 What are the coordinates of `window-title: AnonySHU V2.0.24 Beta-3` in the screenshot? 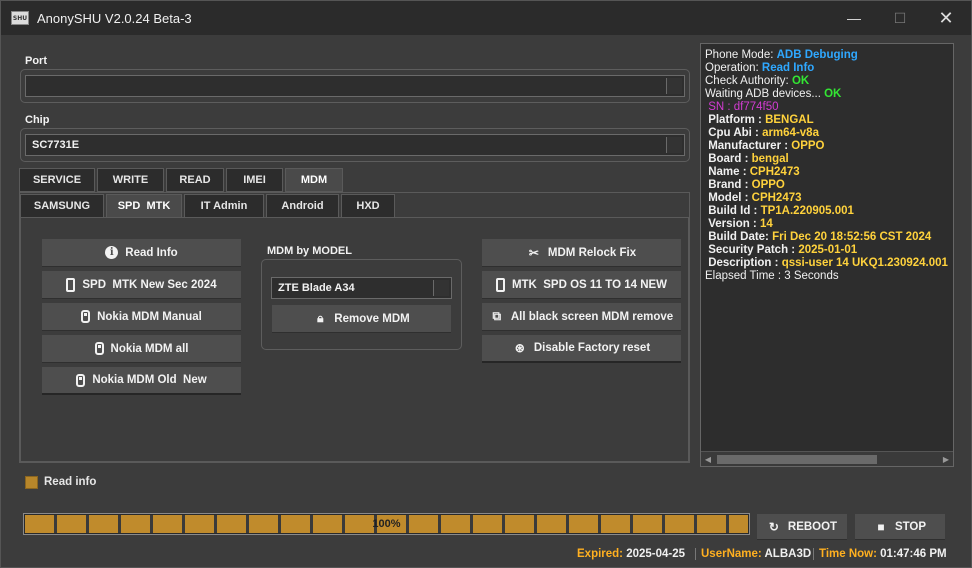 It's located at (114, 18).